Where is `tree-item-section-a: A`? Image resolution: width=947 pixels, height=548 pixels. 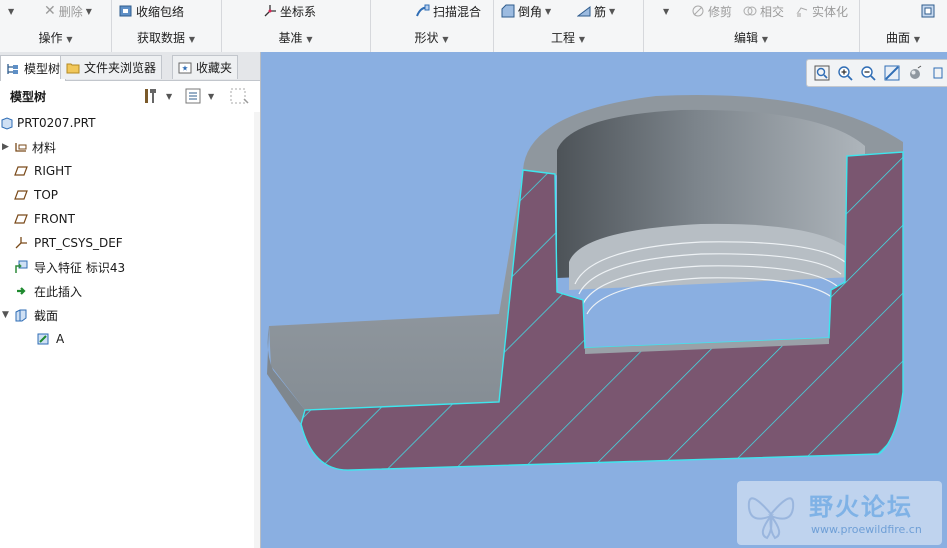 tree-item-section-a: A is located at coordinates (50, 339).